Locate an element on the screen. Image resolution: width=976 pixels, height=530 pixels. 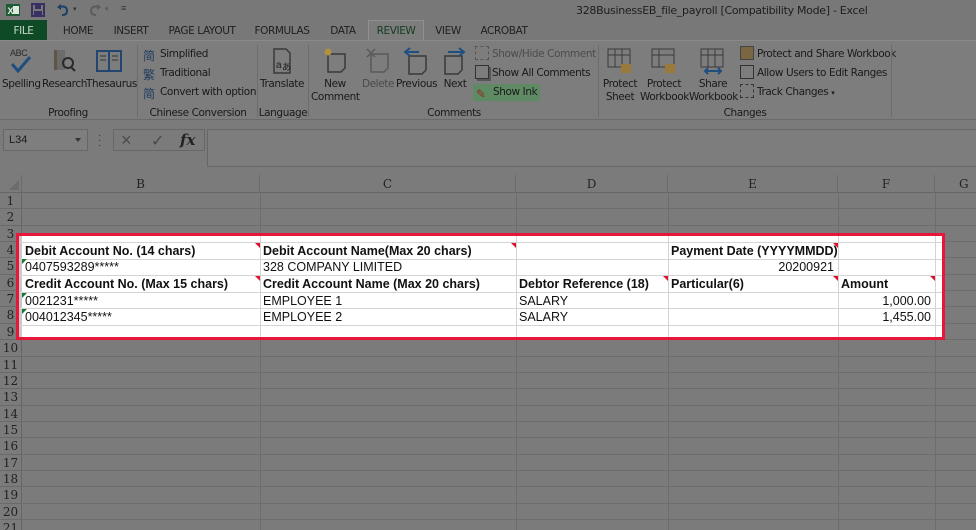
column-header-d: D is located at coordinates (592, 184).